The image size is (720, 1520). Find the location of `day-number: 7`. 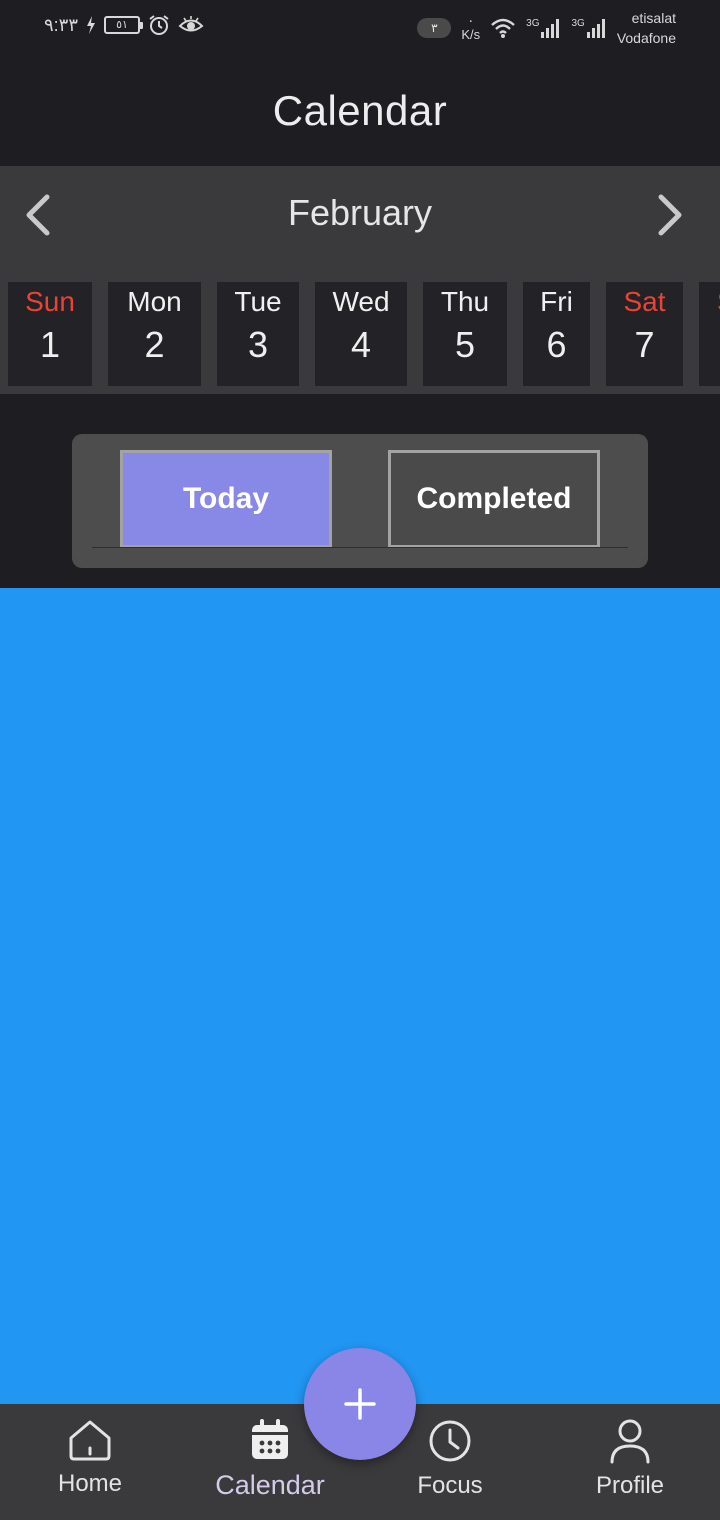

day-number: 7 is located at coordinates (644, 344).